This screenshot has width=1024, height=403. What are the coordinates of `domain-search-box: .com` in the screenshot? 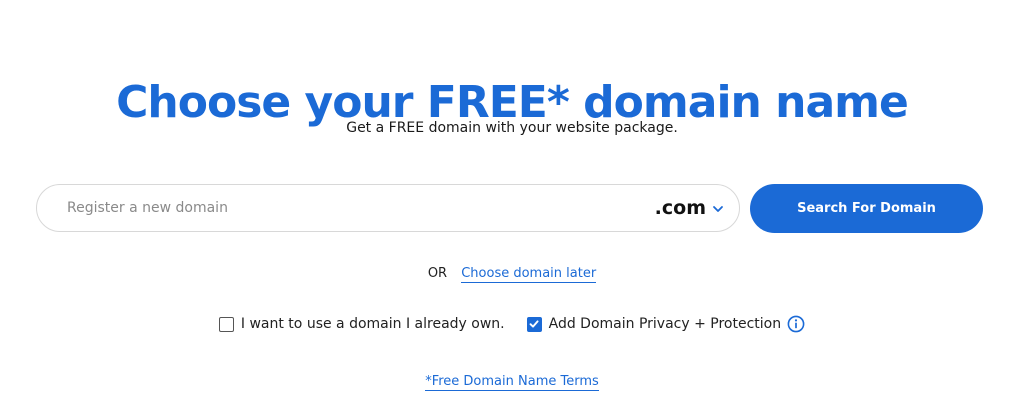 It's located at (388, 208).